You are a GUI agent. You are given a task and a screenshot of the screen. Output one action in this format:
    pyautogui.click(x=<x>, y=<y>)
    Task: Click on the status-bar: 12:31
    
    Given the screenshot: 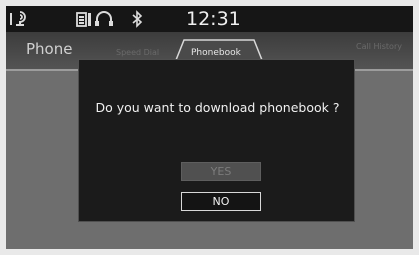 What is the action you would take?
    pyautogui.click(x=209, y=19)
    